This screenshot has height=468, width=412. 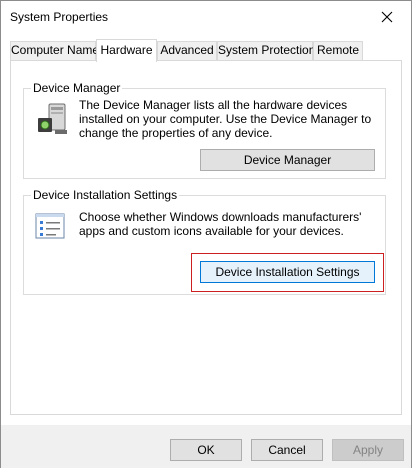 I want to click on close-button, so click(x=387, y=17).